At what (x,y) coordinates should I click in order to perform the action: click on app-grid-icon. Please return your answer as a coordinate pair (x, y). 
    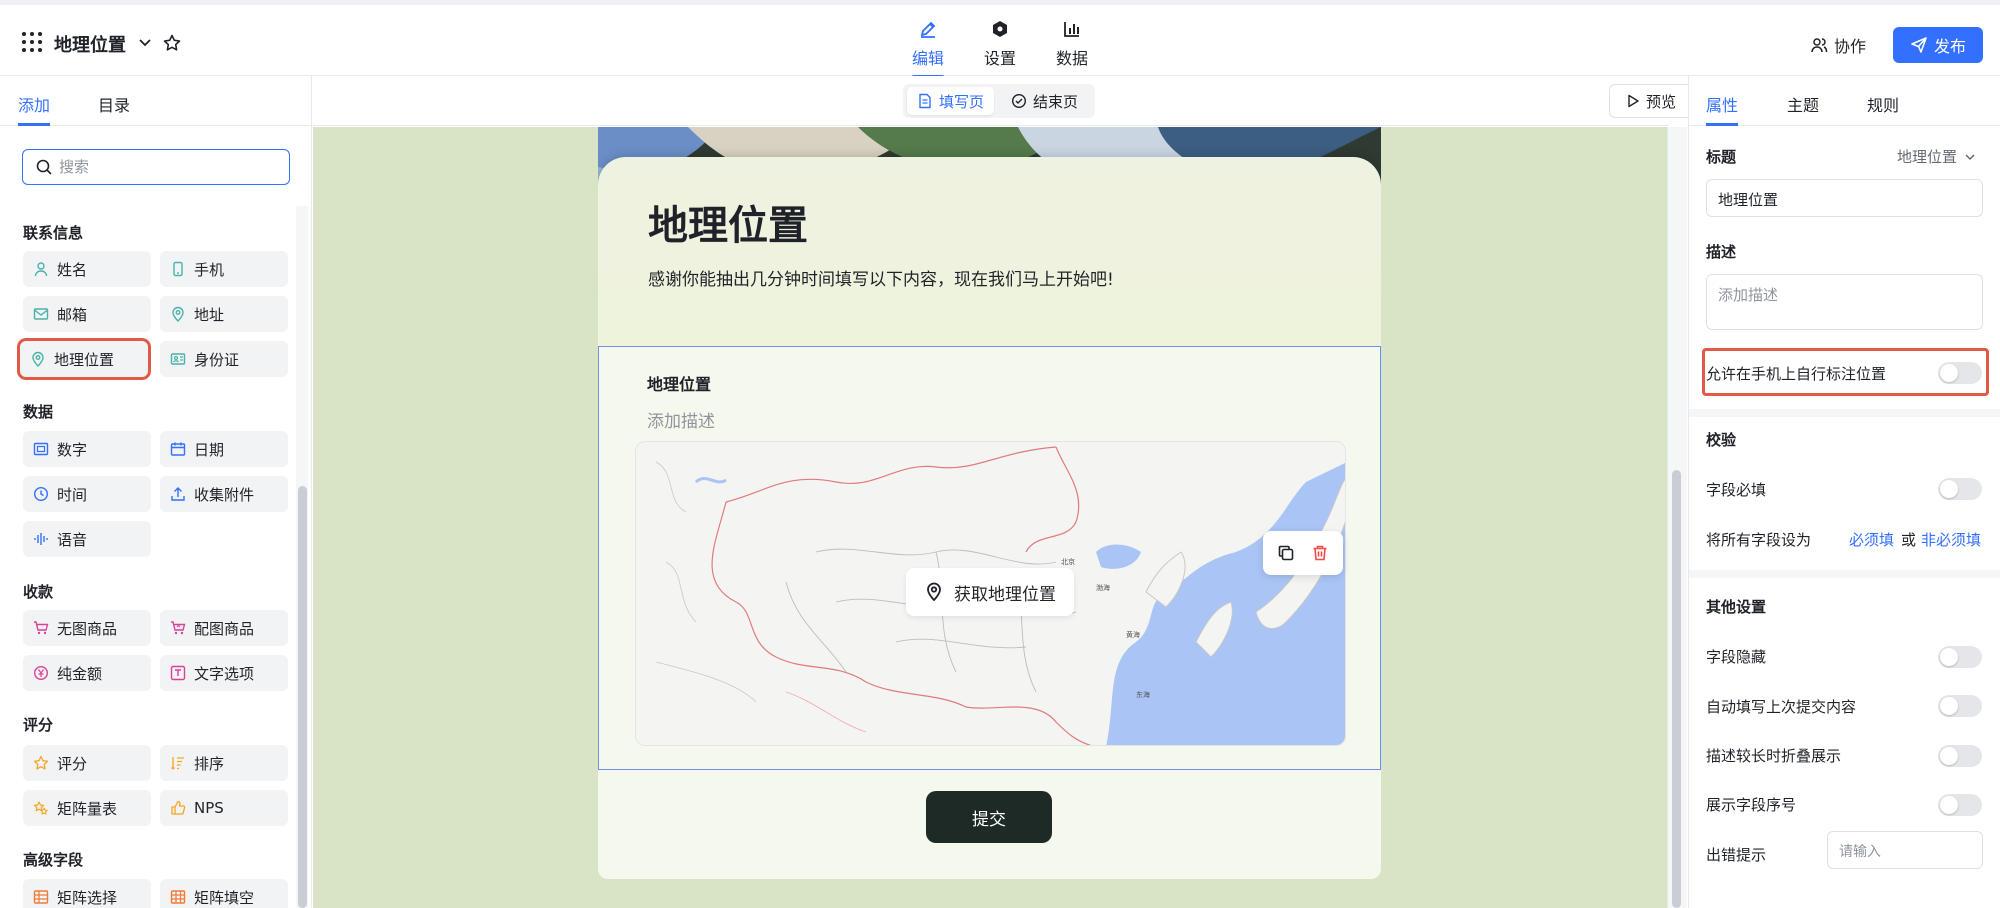
    Looking at the image, I should click on (32, 42).